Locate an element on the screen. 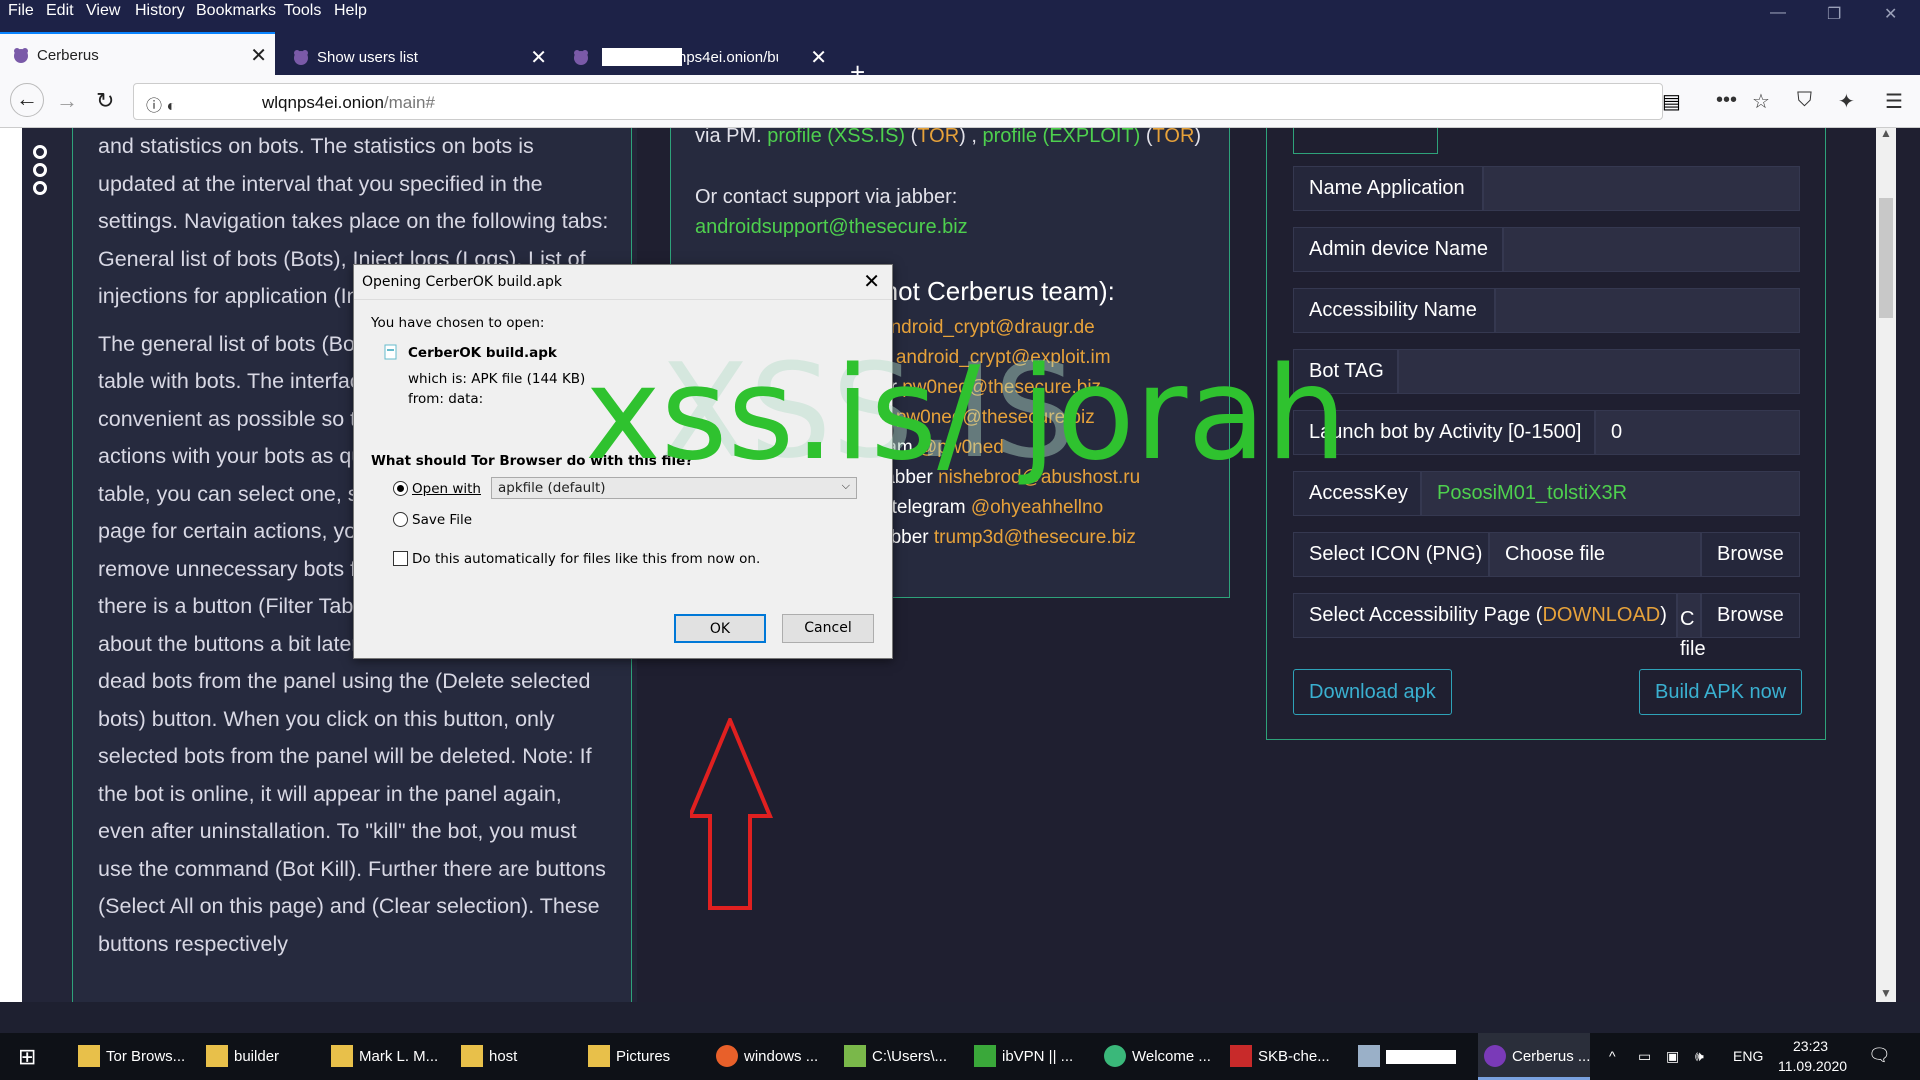  scroll-thumb is located at coordinates (1886, 258).